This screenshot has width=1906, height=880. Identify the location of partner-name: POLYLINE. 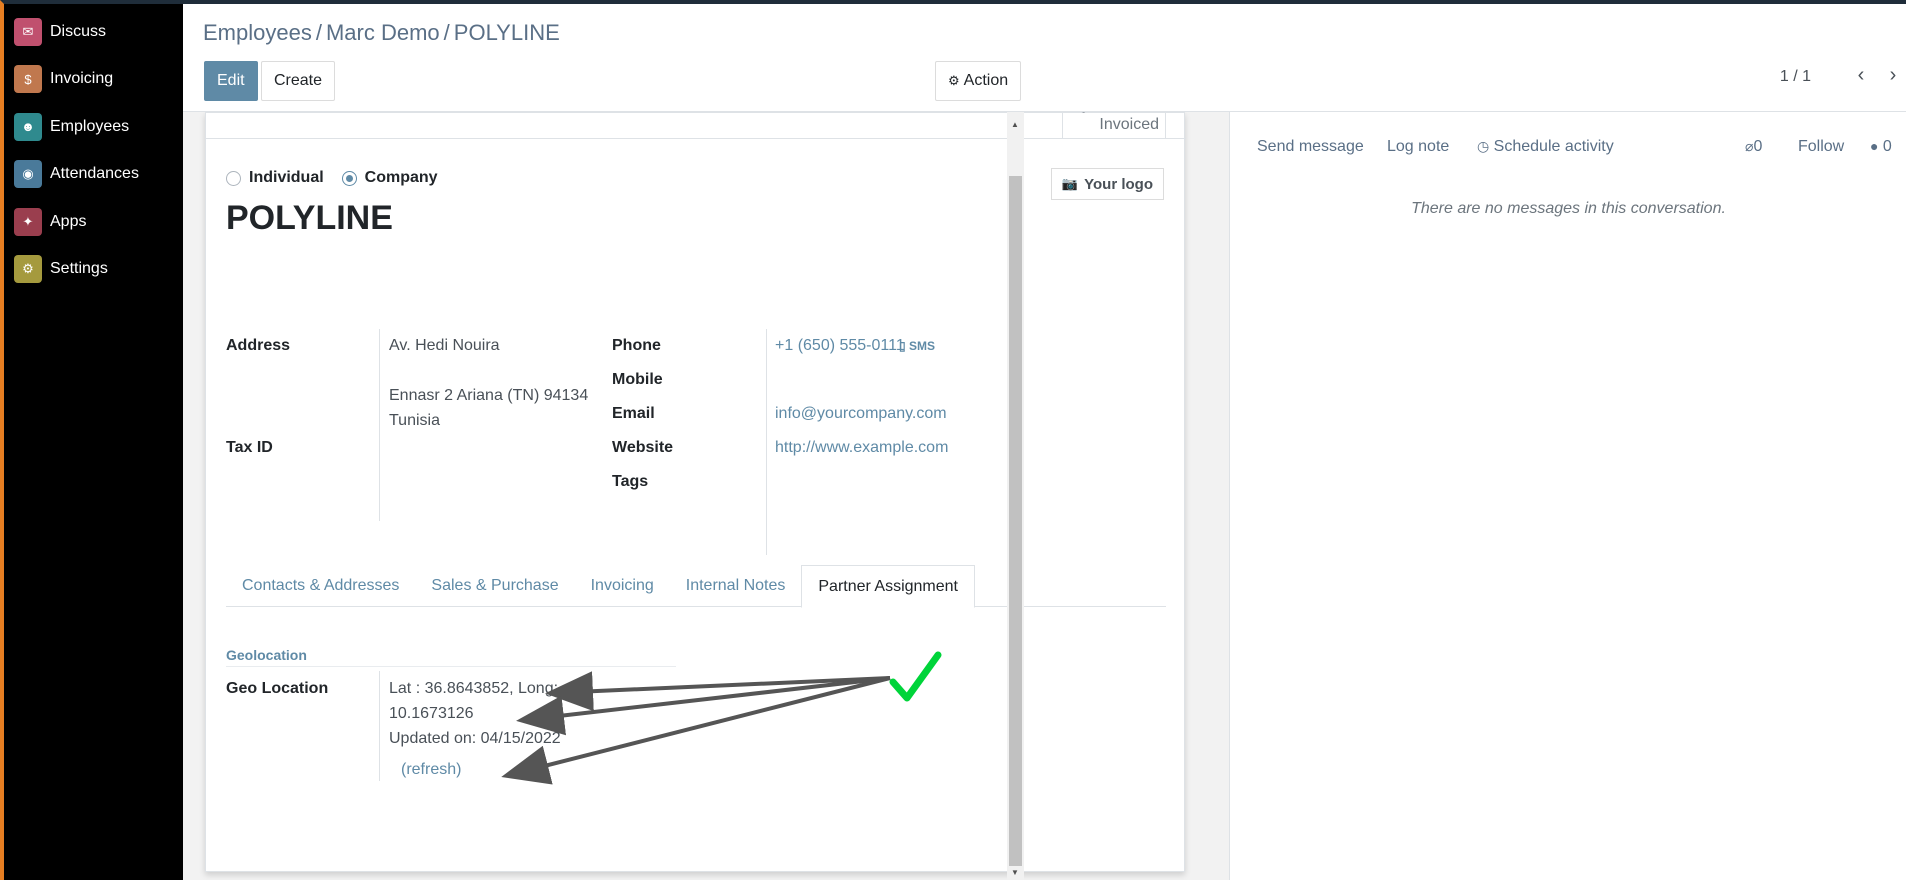
(309, 218).